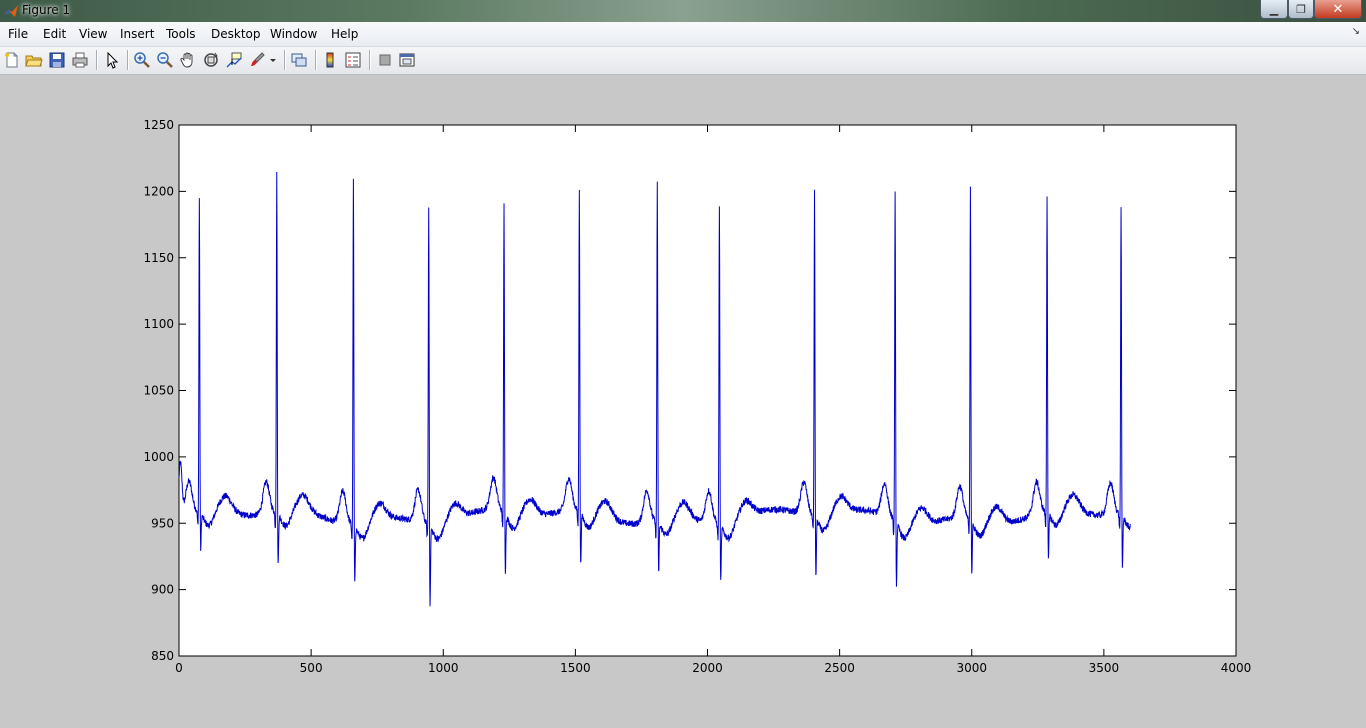  What do you see at coordinates (158, 191) in the screenshot?
I see `y-tick-label: 1200` at bounding box center [158, 191].